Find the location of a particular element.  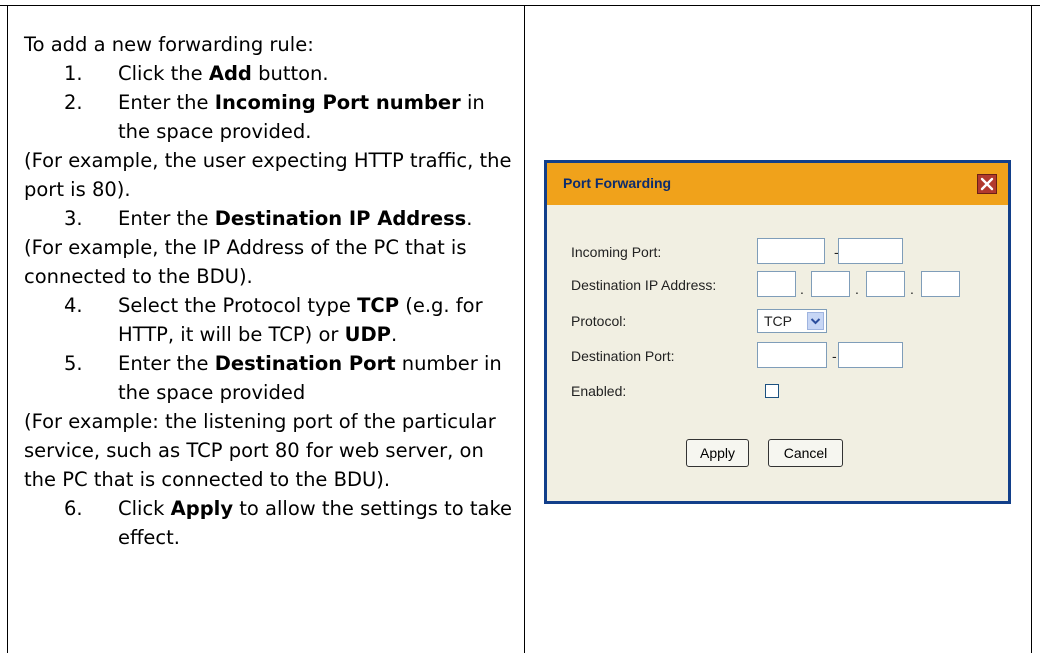

table-middle-border is located at coordinates (524, 329).